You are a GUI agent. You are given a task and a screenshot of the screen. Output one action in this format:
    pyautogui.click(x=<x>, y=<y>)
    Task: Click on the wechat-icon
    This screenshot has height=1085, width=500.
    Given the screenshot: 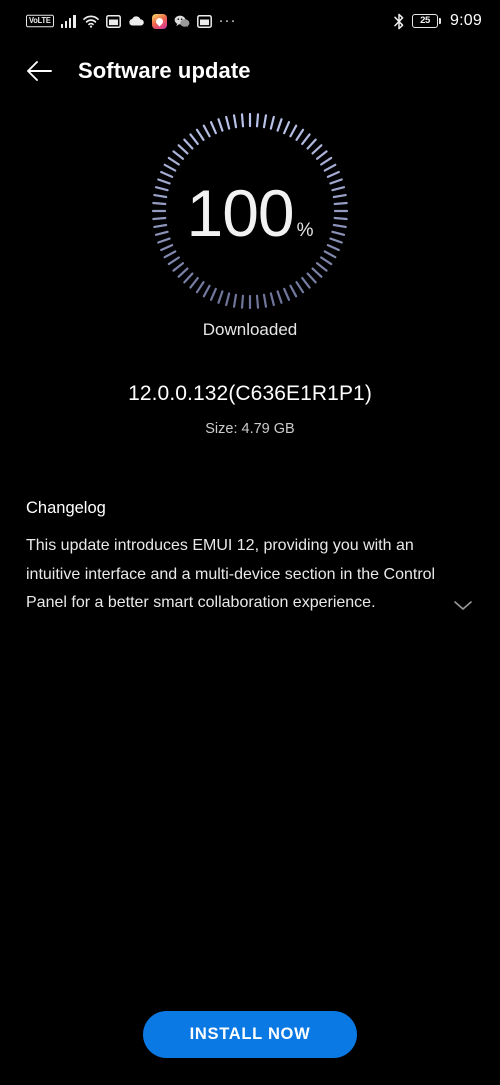 What is the action you would take?
    pyautogui.click(x=182, y=21)
    